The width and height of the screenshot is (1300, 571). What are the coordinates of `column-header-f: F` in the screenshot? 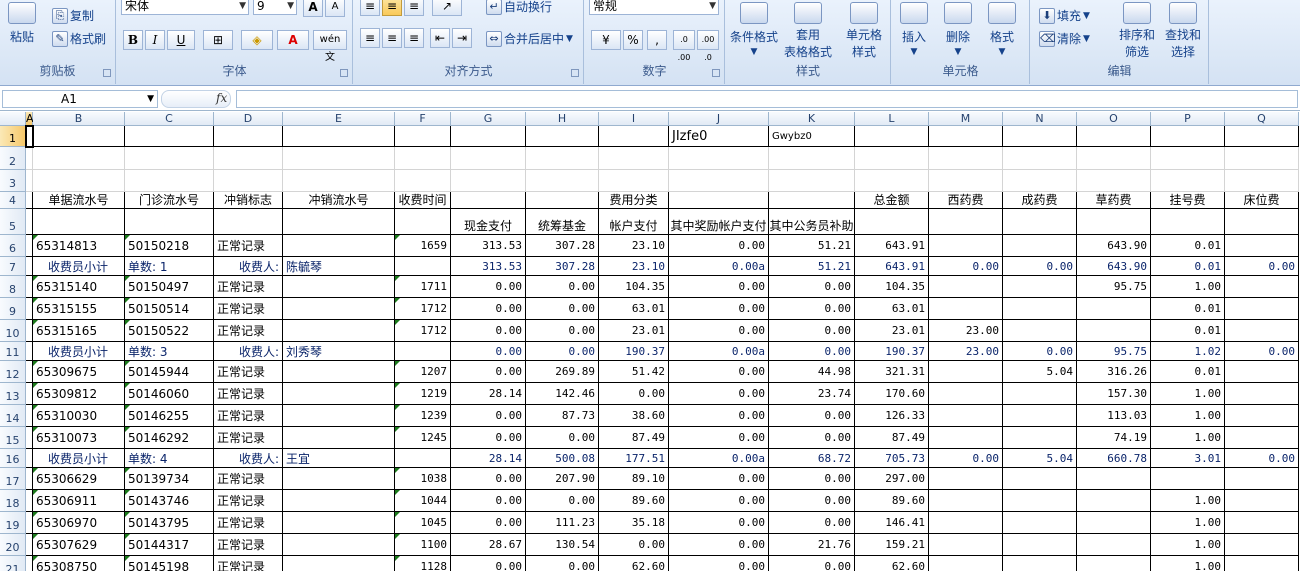 It's located at (423, 119).